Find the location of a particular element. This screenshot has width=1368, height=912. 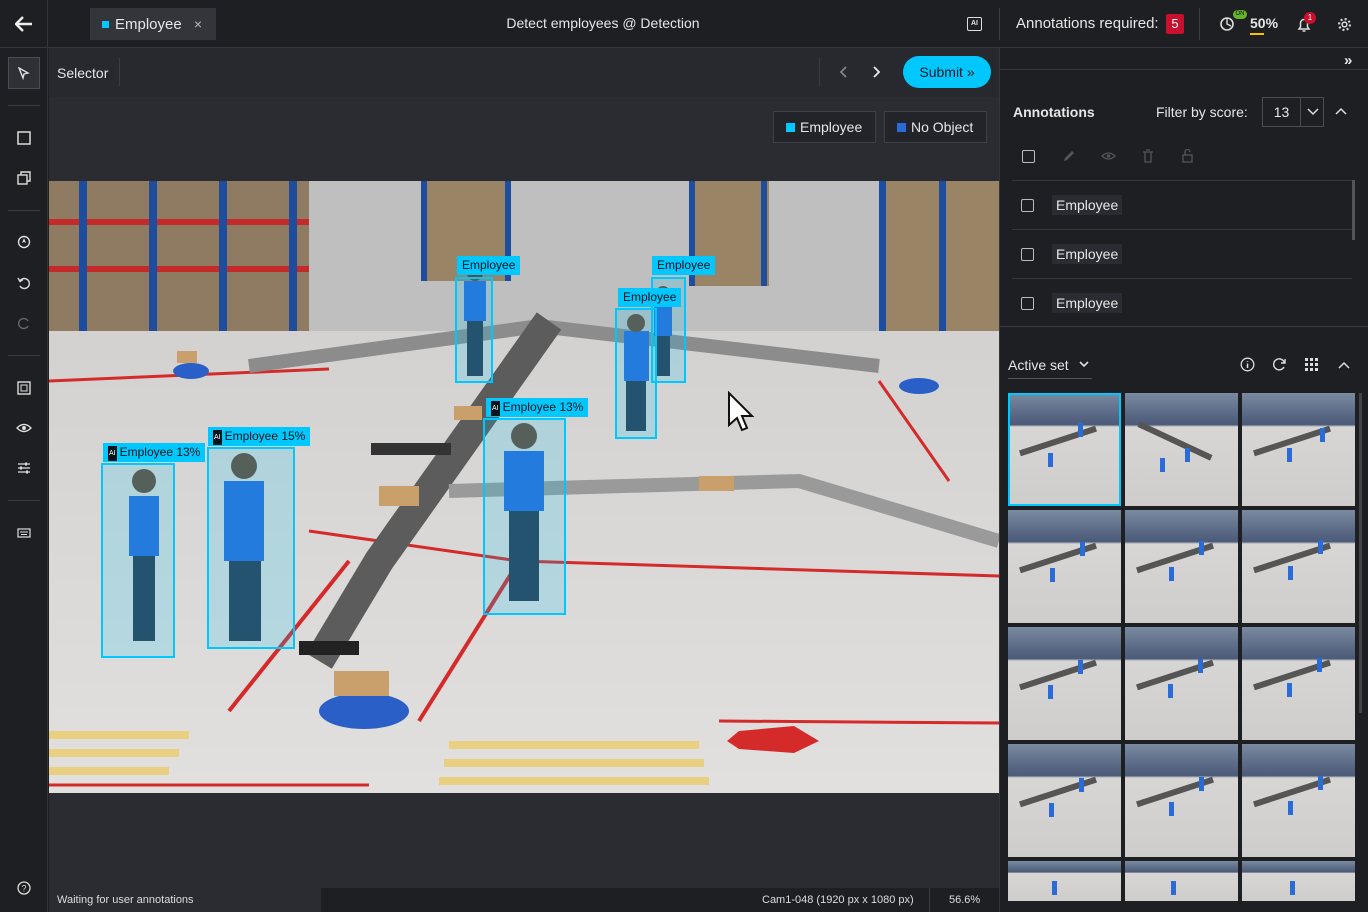

unlock-icon is located at coordinates (1188, 156).